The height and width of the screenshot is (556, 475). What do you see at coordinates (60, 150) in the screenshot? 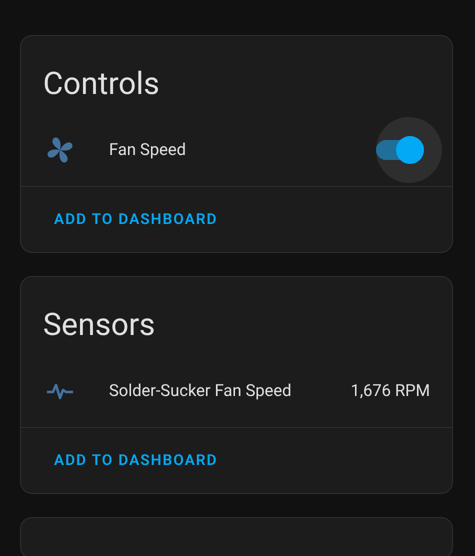
I see `fan-icon` at bounding box center [60, 150].